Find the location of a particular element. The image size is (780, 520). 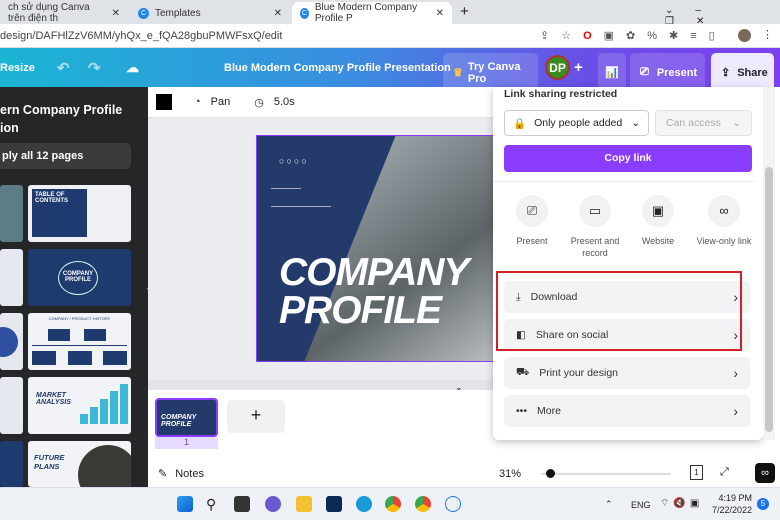

try-pro-label: Try Canva Pro is located at coordinates (494, 72).